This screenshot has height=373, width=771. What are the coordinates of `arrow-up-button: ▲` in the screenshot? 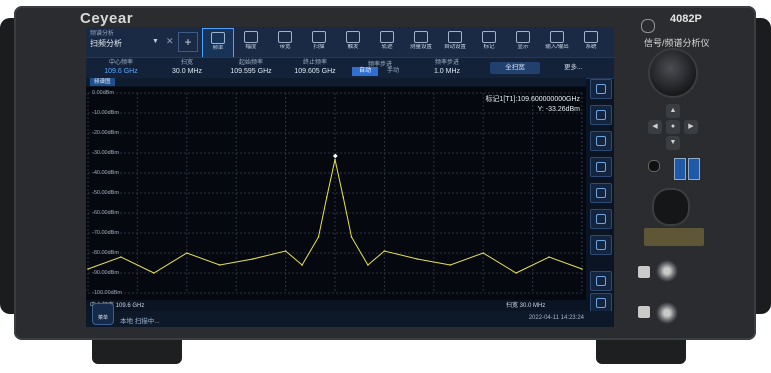 It's located at (673, 111).